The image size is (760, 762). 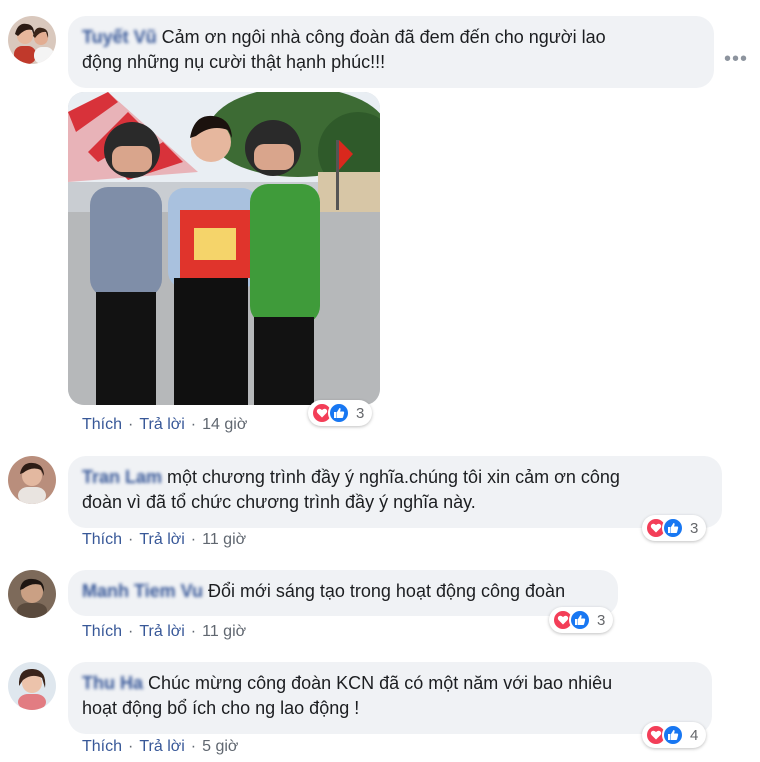 I want to click on comment-text-line-2: động những nụ cười thật hạnh phúc!!!, so click(x=234, y=62).